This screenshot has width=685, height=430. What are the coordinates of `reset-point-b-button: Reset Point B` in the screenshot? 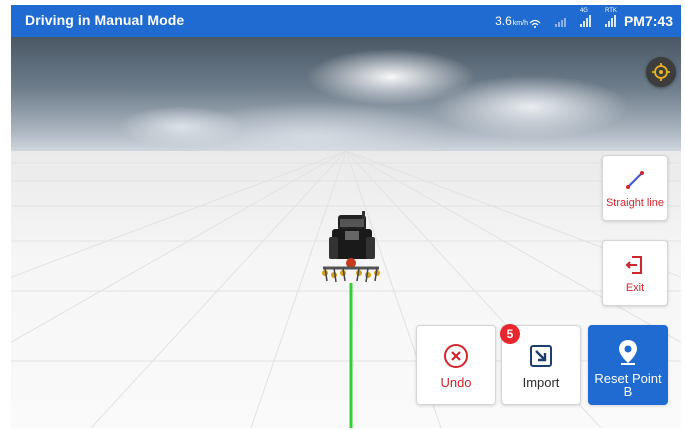 It's located at (628, 365).